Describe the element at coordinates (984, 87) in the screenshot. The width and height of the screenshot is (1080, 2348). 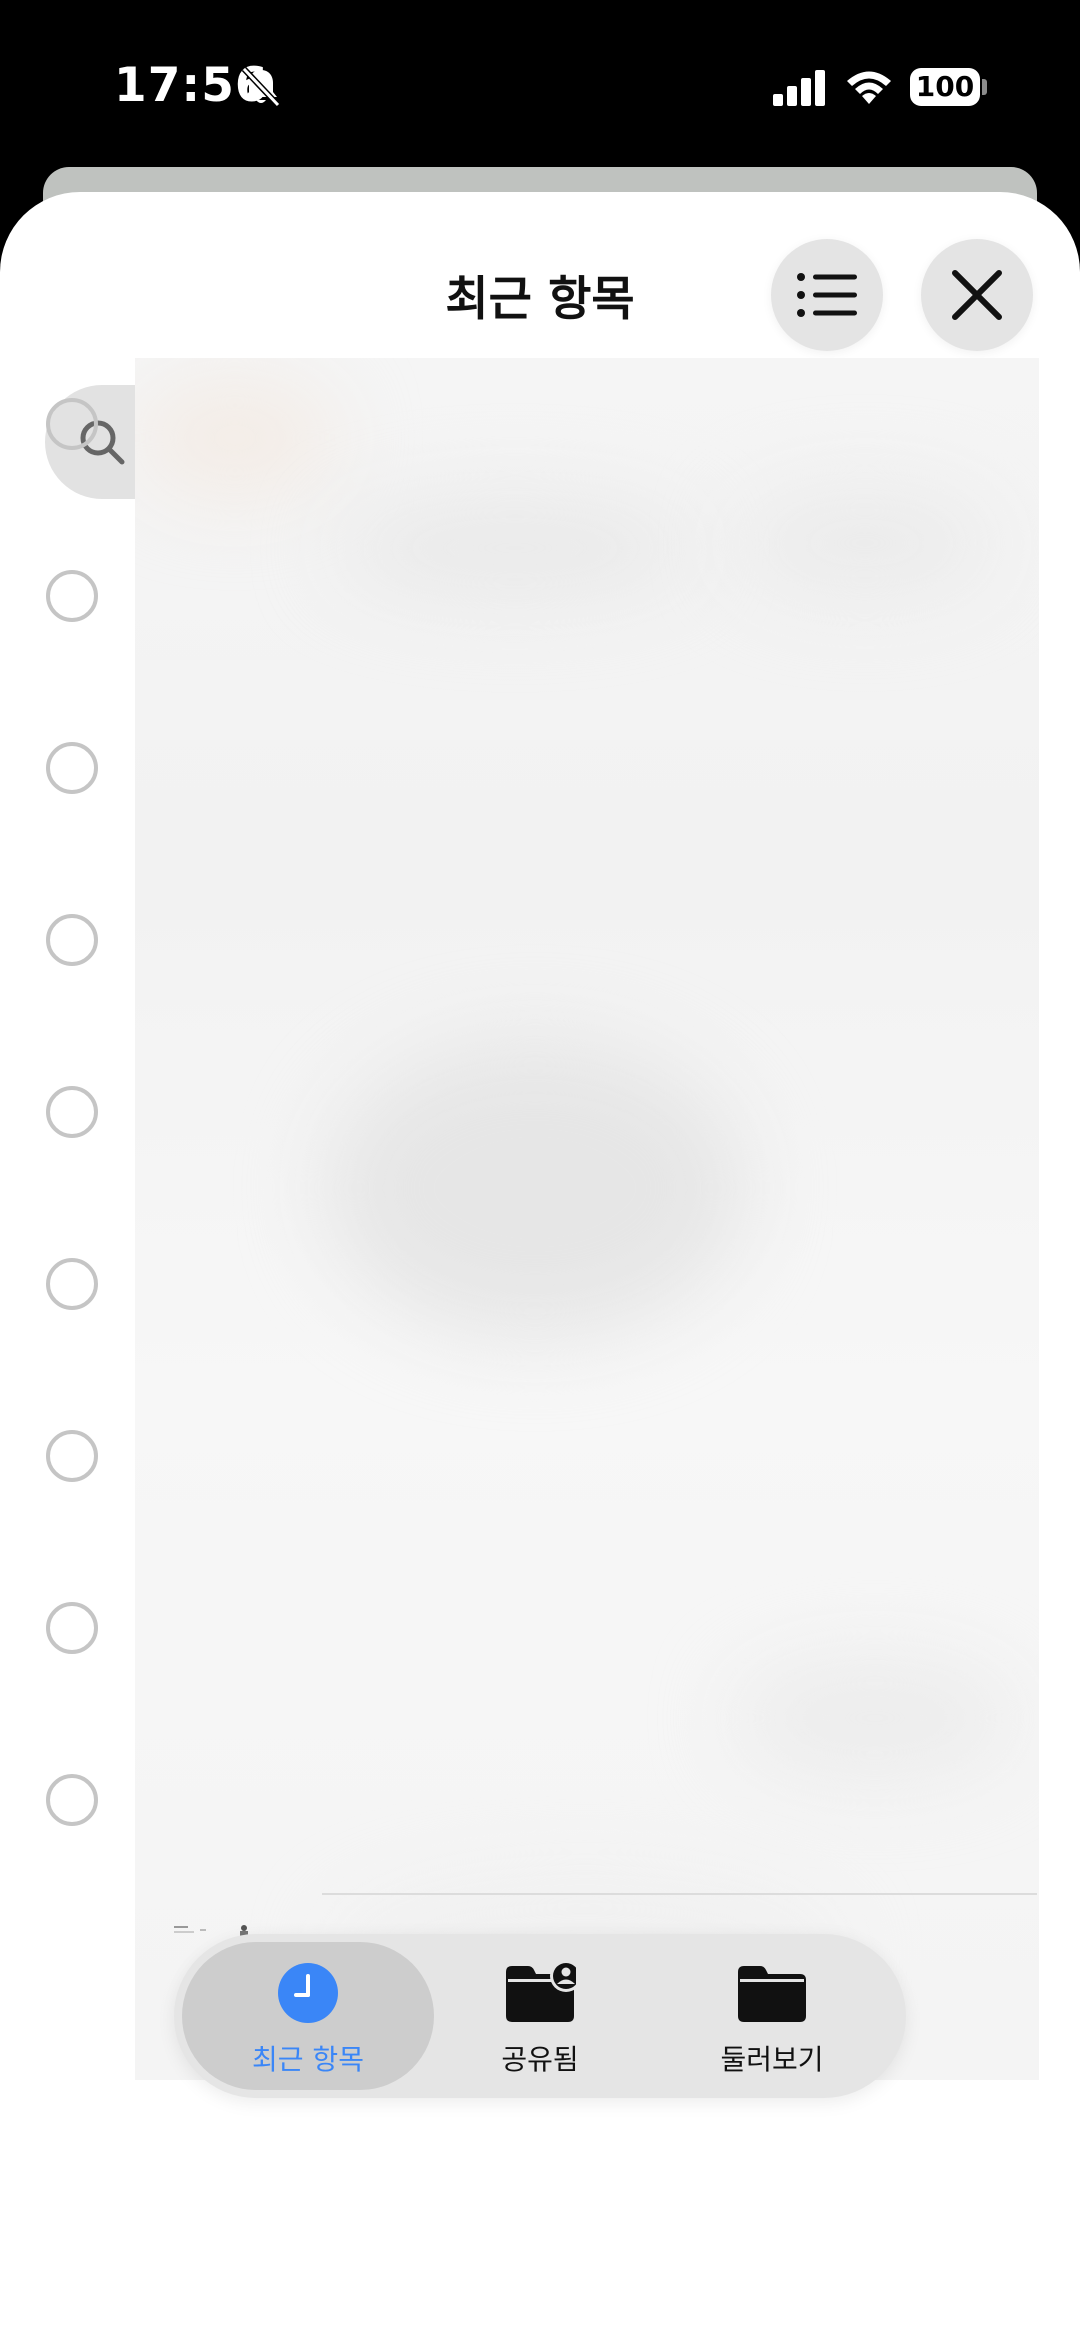
I see `battery-tip` at that location.